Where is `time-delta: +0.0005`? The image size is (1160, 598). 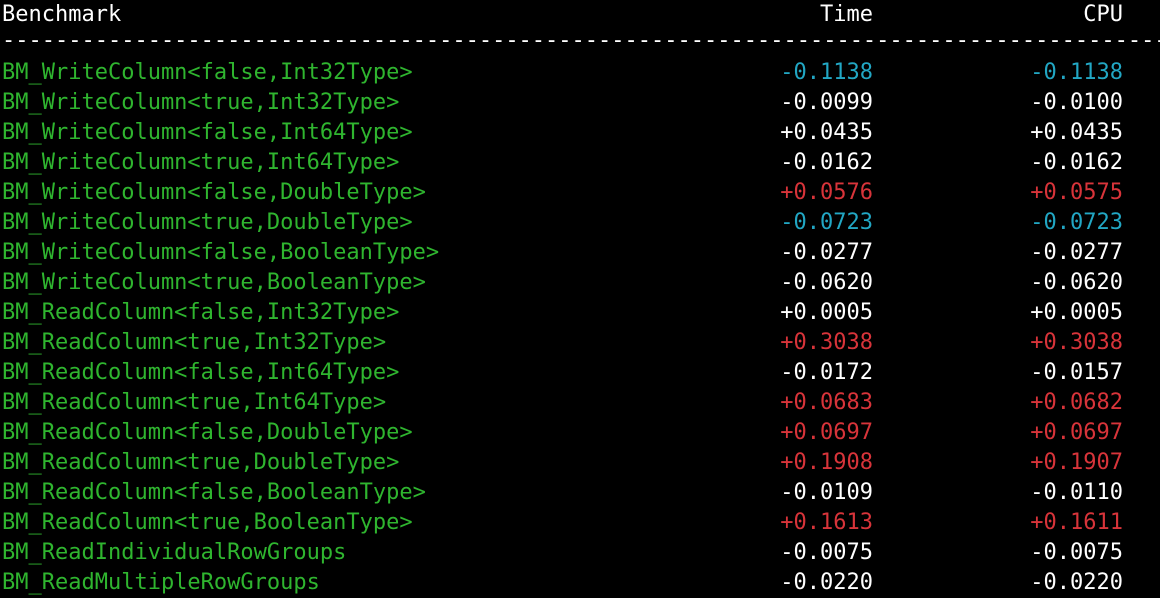
time-delta: +0.0005 is located at coordinates (826, 312).